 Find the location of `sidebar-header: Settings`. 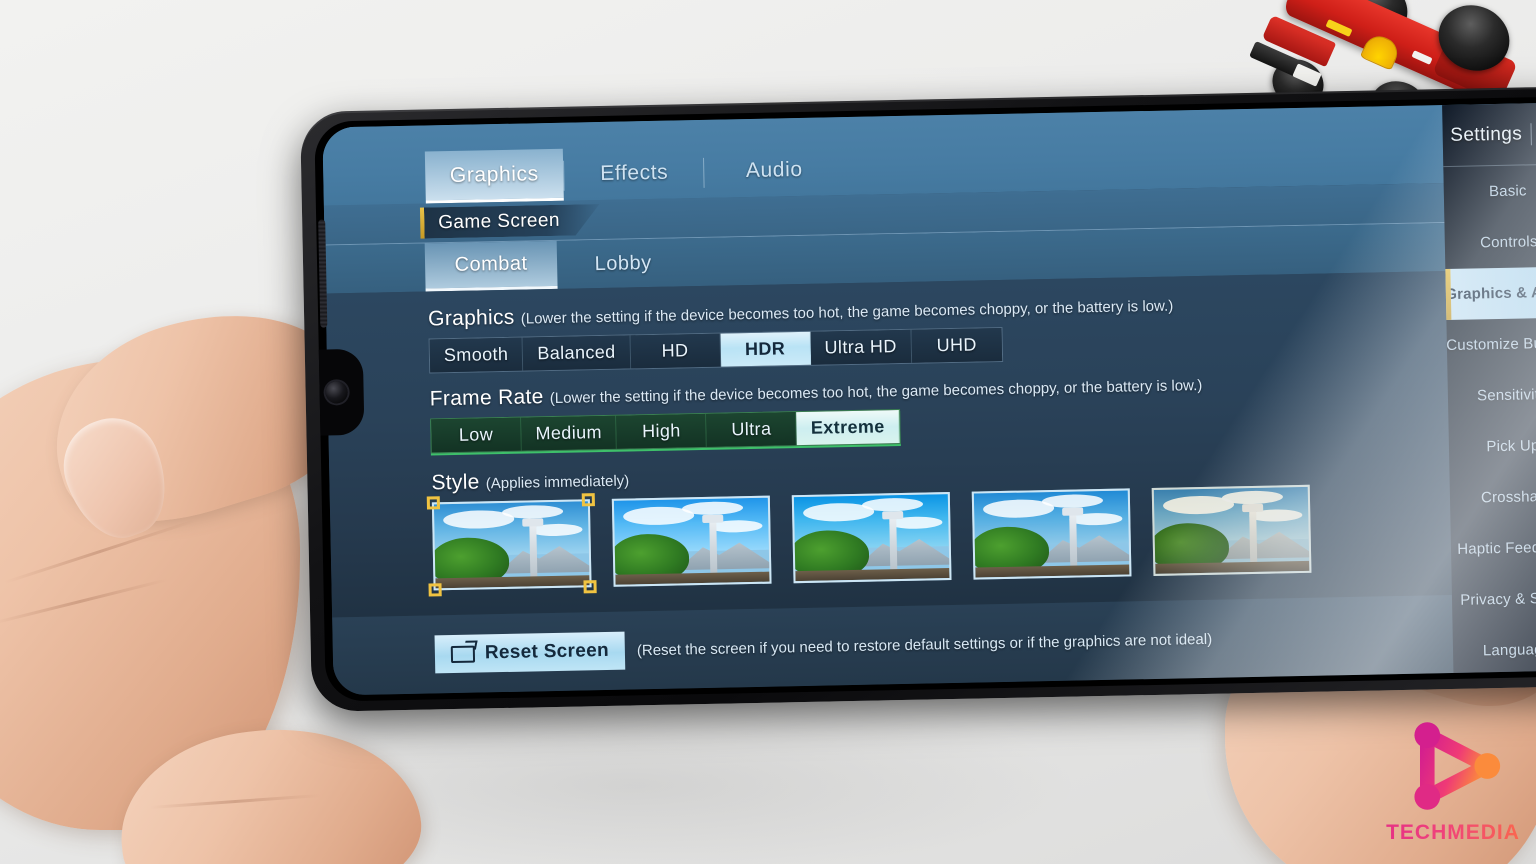

sidebar-header: Settings is located at coordinates (1489, 135).